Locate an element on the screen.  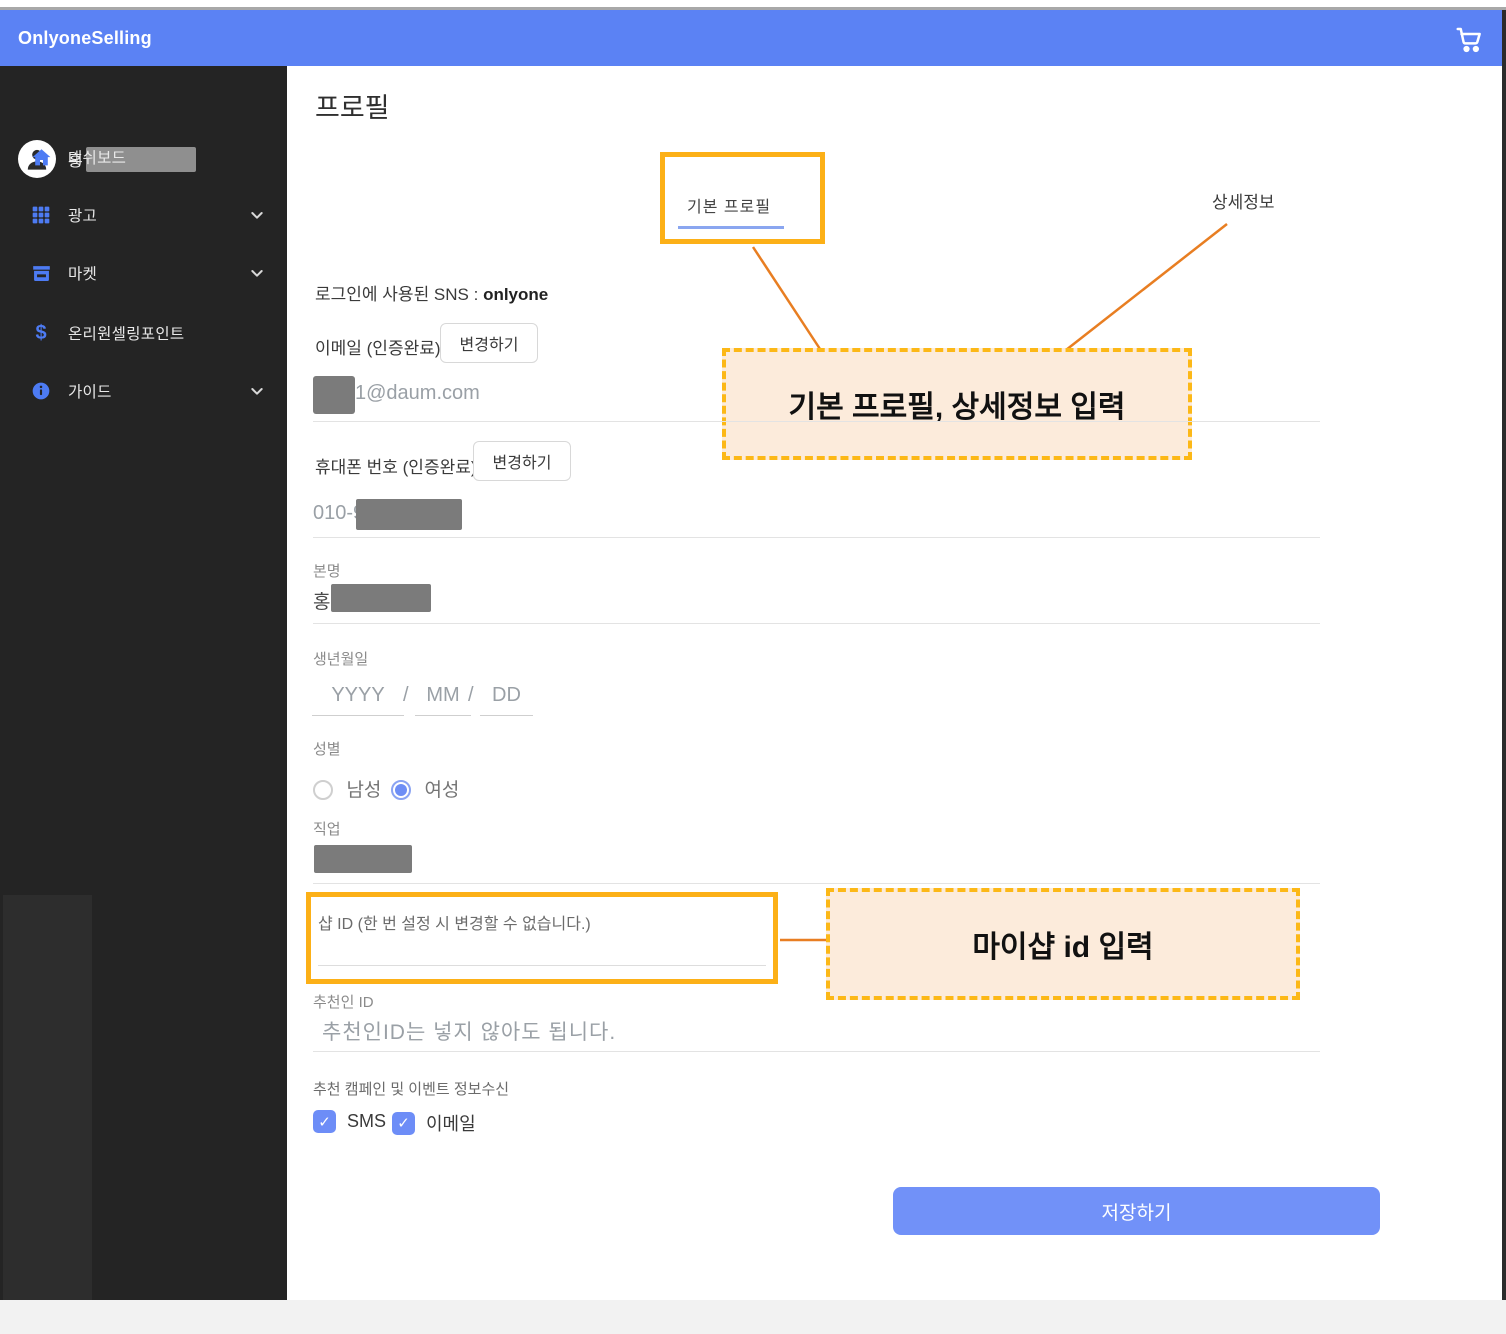
window-top-strip is located at coordinates (753, 3).